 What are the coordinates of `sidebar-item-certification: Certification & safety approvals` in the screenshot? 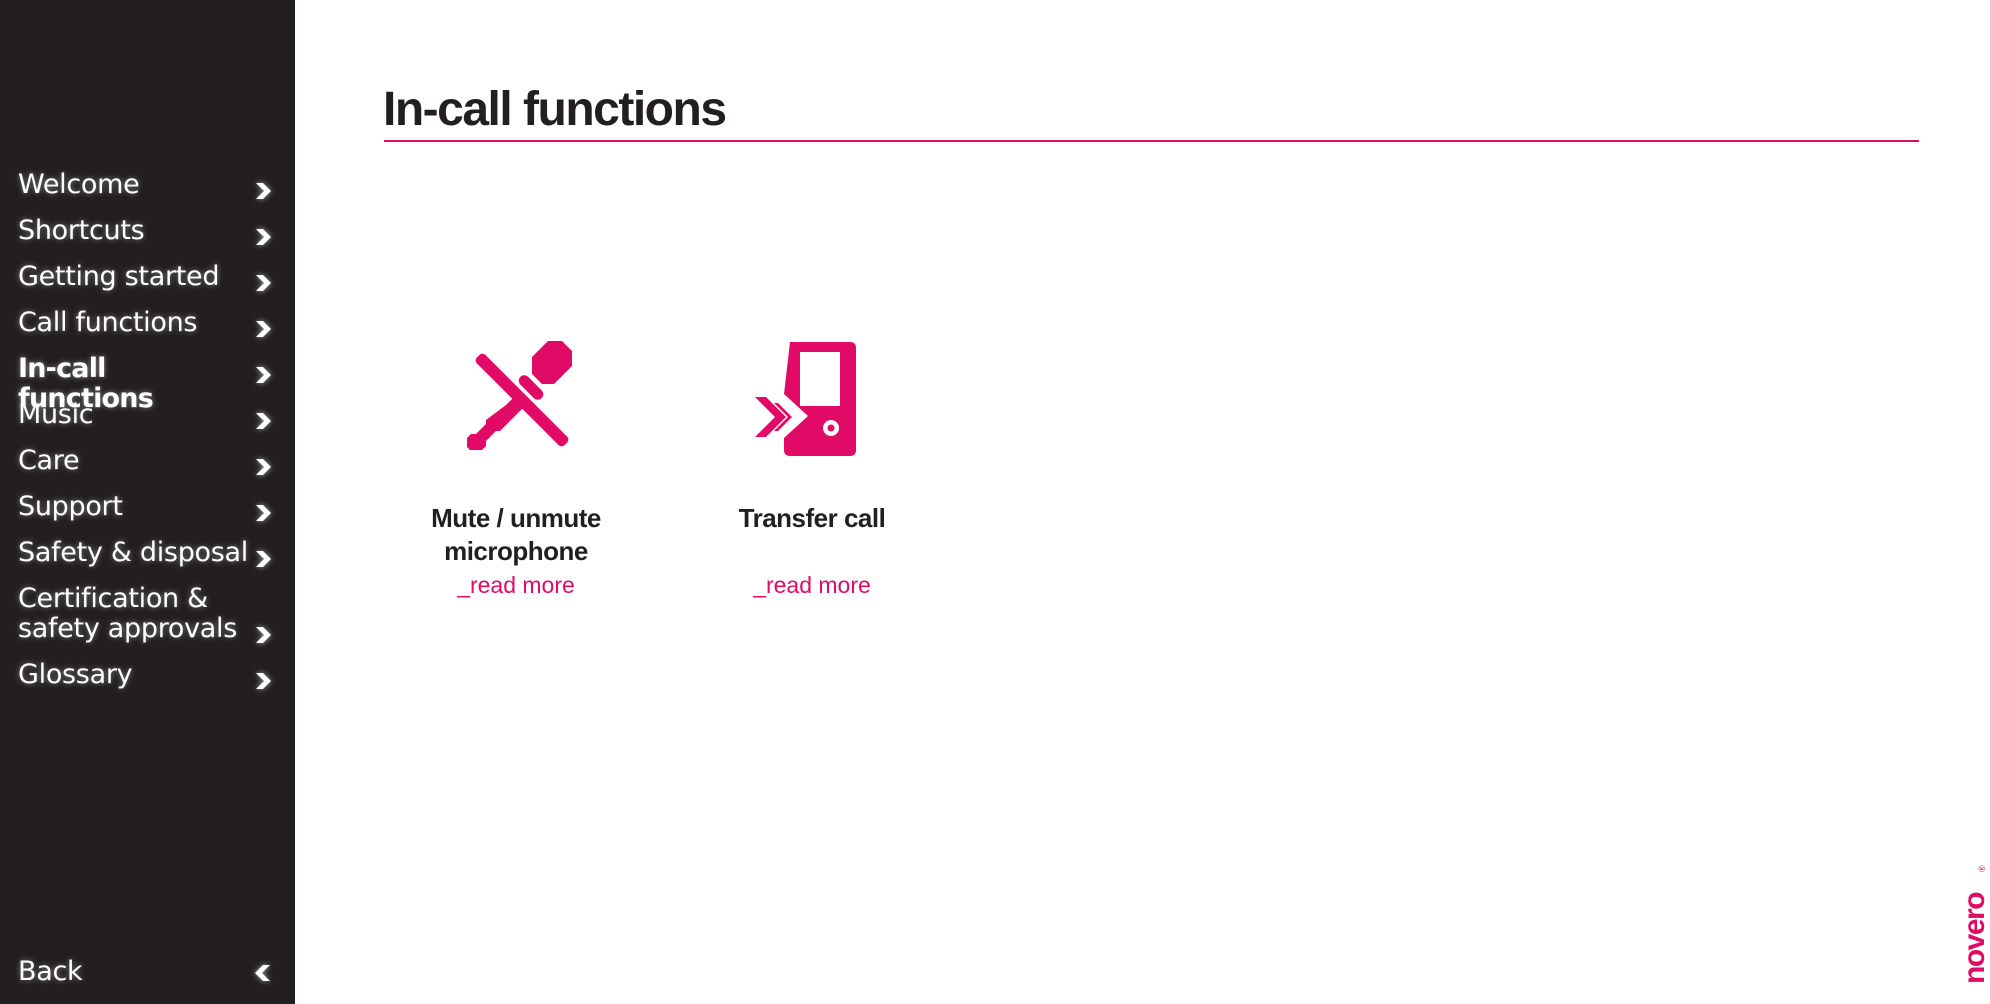 It's located at (149, 622).